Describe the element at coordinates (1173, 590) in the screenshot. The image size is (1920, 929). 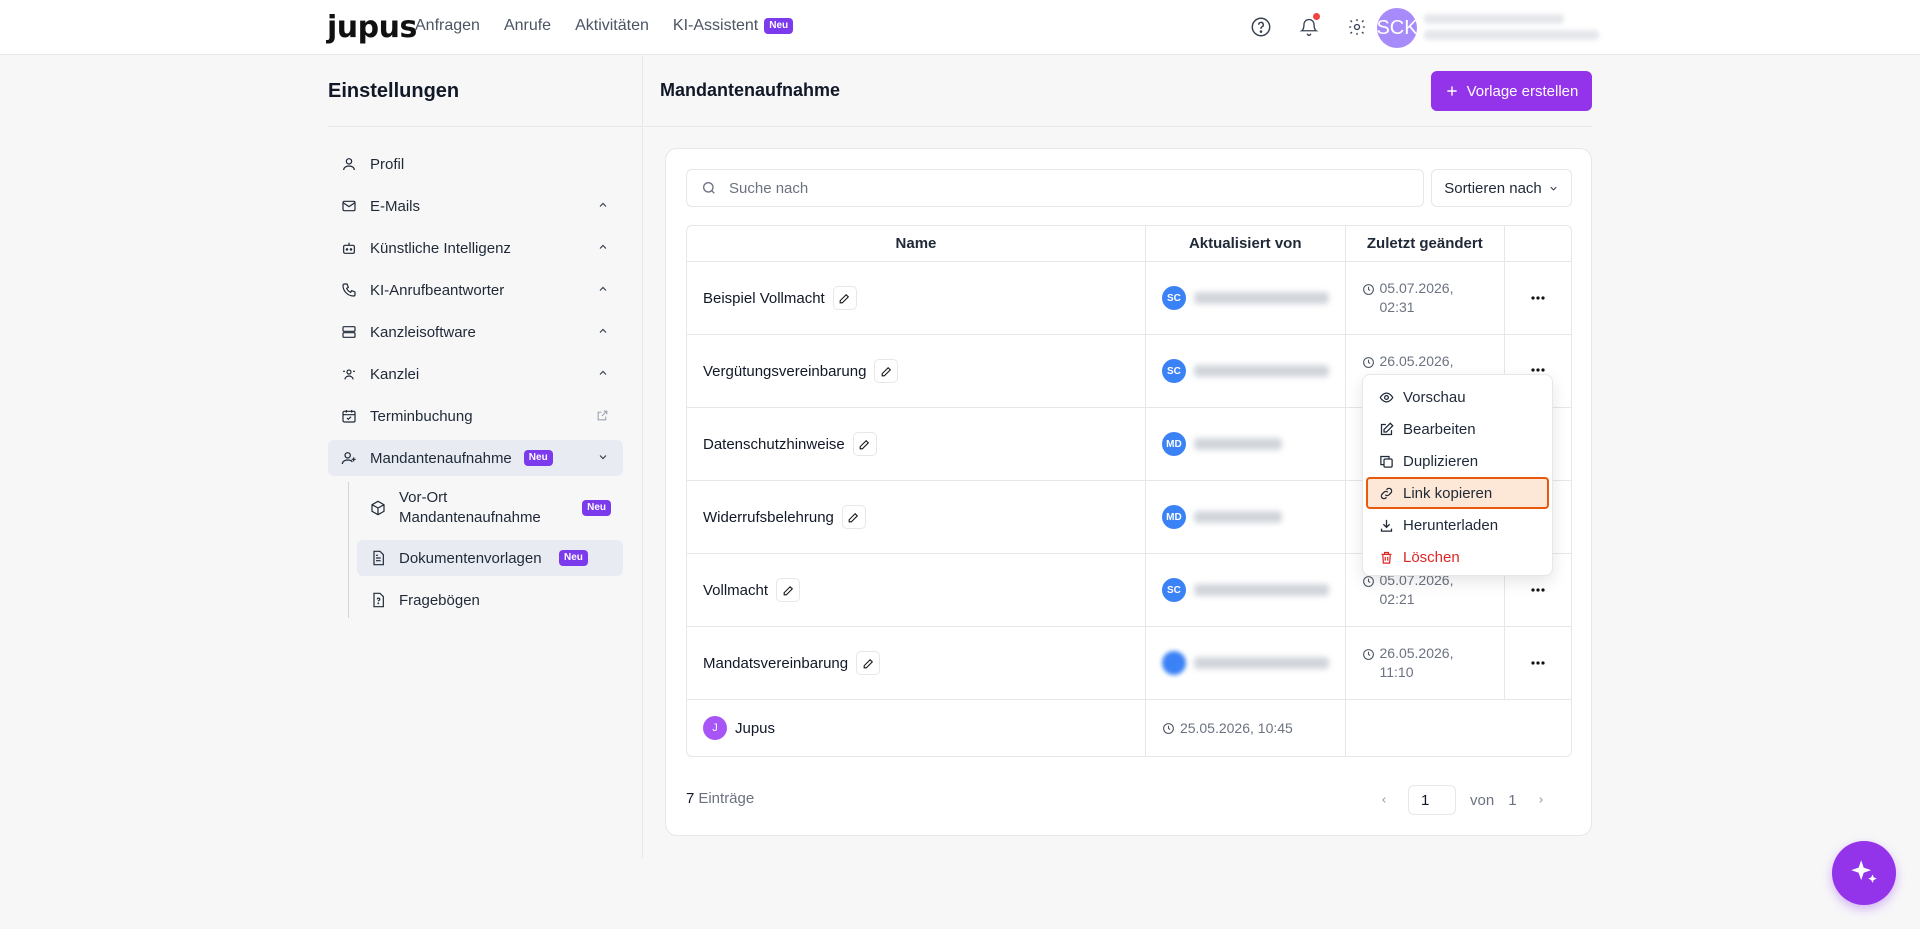
I see `avatar: SC` at that location.